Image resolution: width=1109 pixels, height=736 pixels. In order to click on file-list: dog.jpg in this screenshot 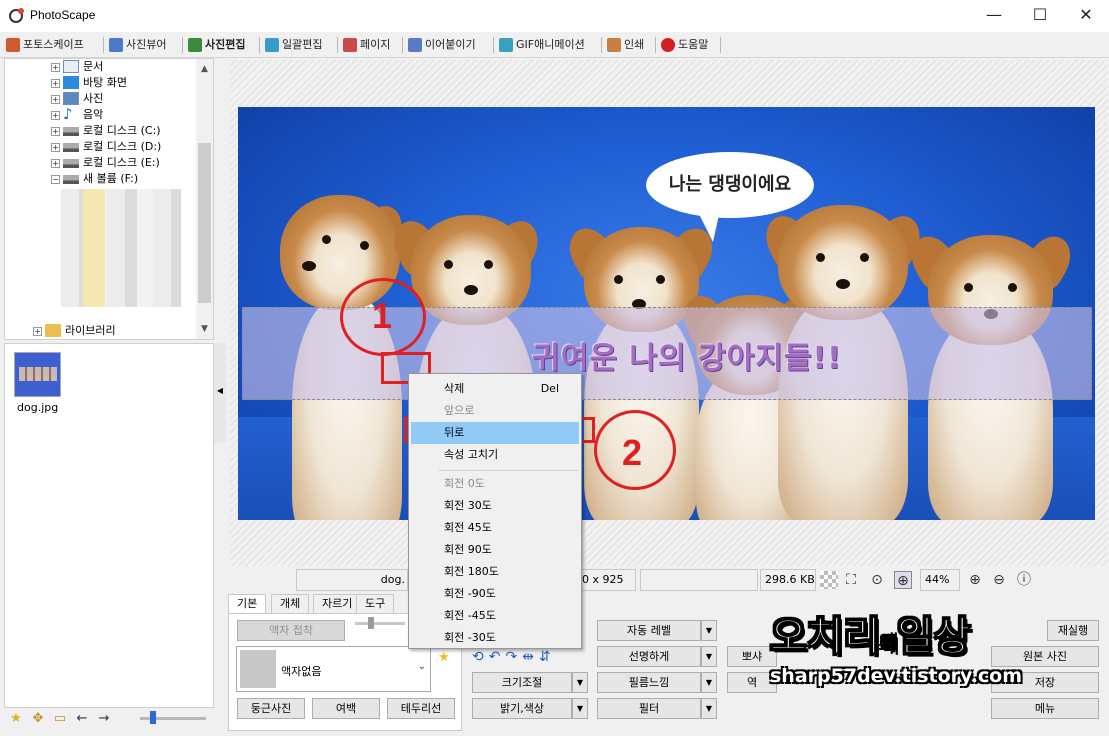, I will do `click(109, 525)`.